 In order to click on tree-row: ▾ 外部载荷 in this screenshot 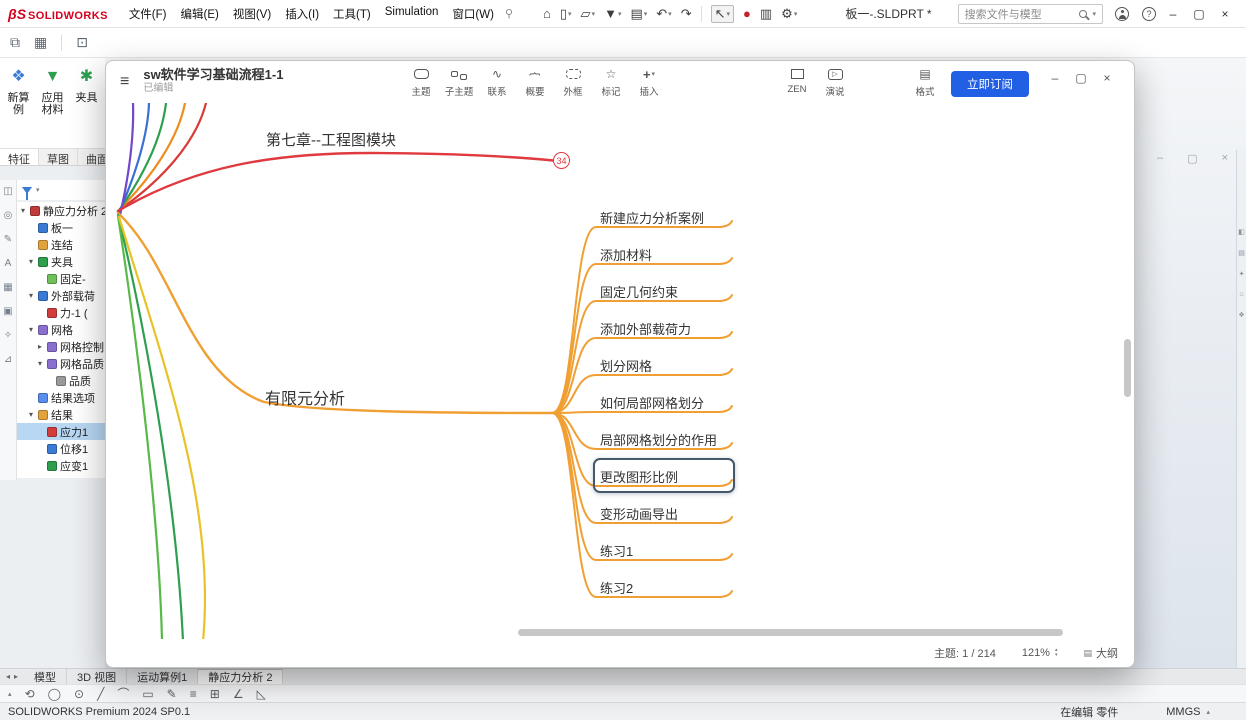, I will do `click(61, 295)`.